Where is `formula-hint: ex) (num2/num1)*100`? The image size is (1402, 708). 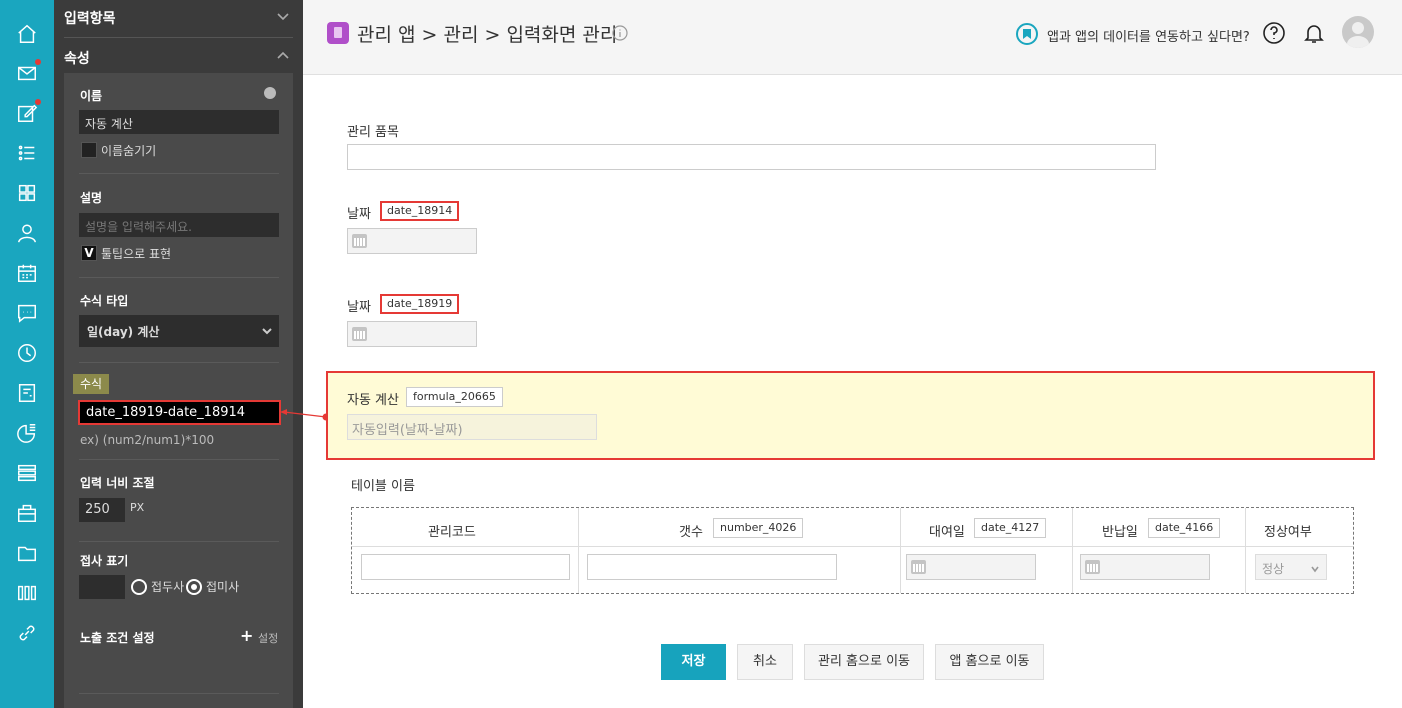
formula-hint: ex) (num2/num1)*100 is located at coordinates (147, 440).